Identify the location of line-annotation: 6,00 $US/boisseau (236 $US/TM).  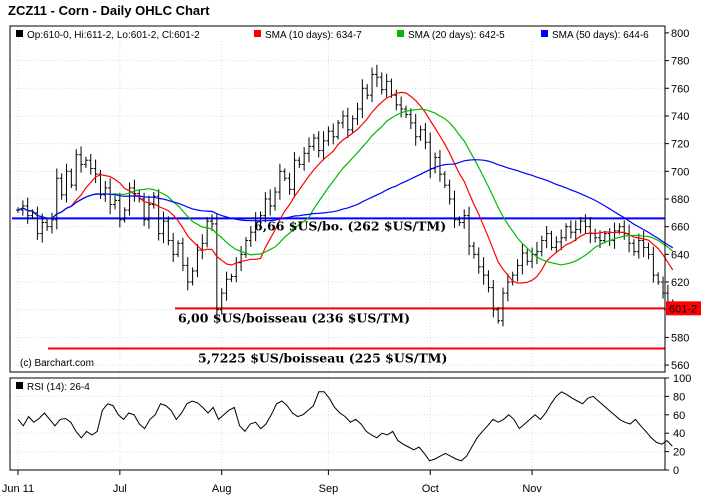
(294, 317).